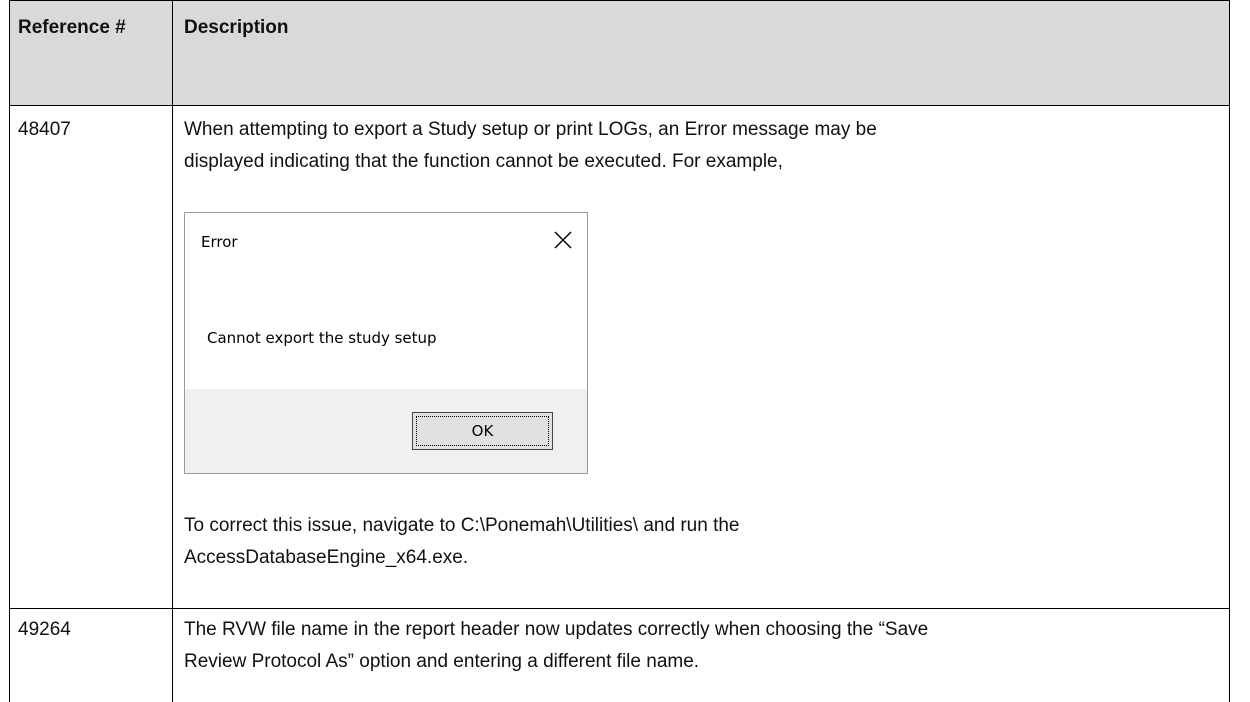 This screenshot has width=1250, height=702. I want to click on table-row-divider, so click(619, 608).